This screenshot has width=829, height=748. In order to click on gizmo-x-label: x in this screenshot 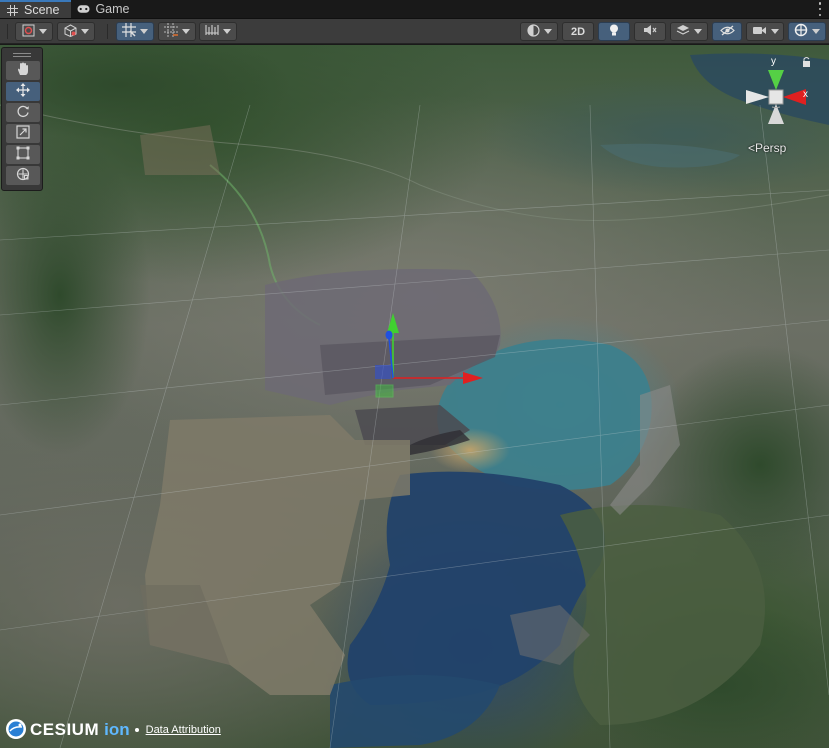, I will do `click(805, 94)`.